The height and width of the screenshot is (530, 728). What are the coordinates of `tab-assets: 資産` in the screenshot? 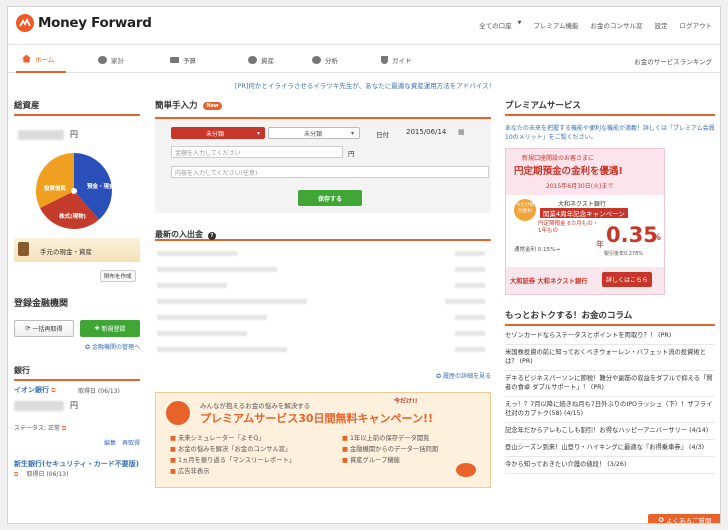 It's located at (261, 59).